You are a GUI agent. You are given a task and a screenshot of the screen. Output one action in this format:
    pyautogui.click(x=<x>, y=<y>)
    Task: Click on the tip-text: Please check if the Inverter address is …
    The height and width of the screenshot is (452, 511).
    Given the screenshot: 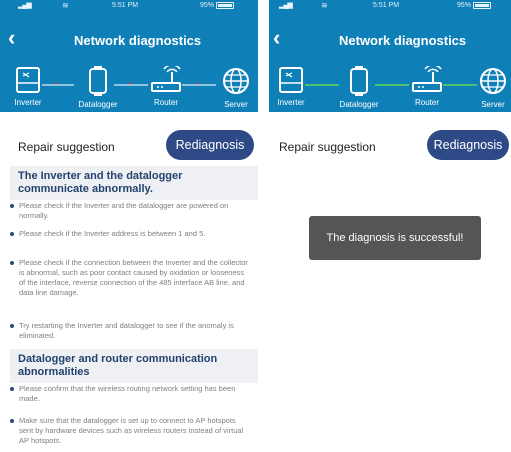 What is the action you would take?
    pyautogui.click(x=112, y=233)
    